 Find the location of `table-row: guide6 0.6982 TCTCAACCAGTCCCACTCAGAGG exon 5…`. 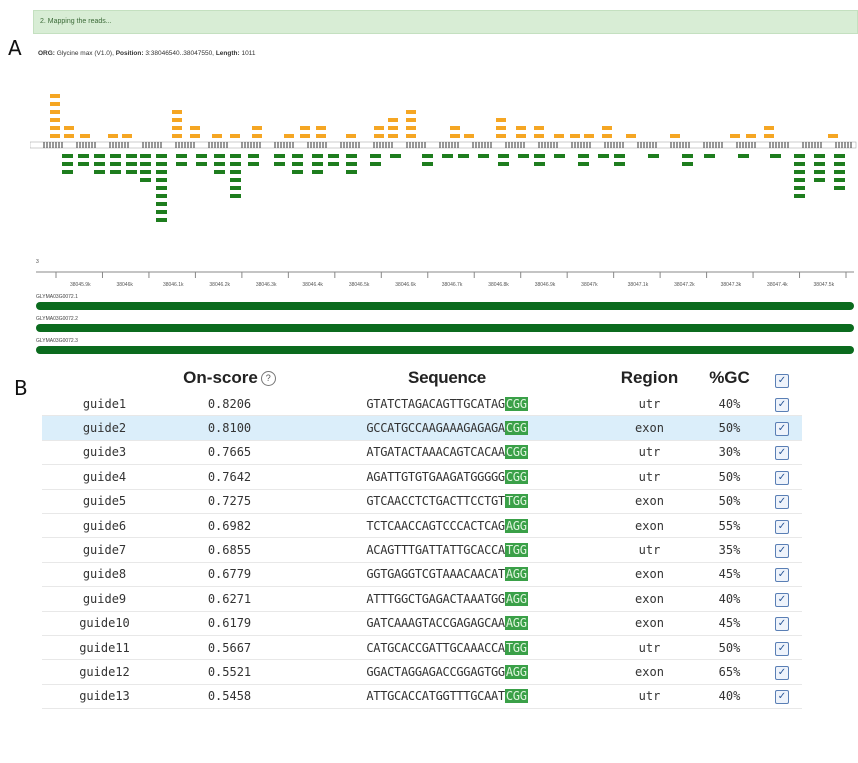

table-row: guide6 0.6982 TCTCAACCAGTCCCACTCAGAGG exon 5… is located at coordinates (422, 526).